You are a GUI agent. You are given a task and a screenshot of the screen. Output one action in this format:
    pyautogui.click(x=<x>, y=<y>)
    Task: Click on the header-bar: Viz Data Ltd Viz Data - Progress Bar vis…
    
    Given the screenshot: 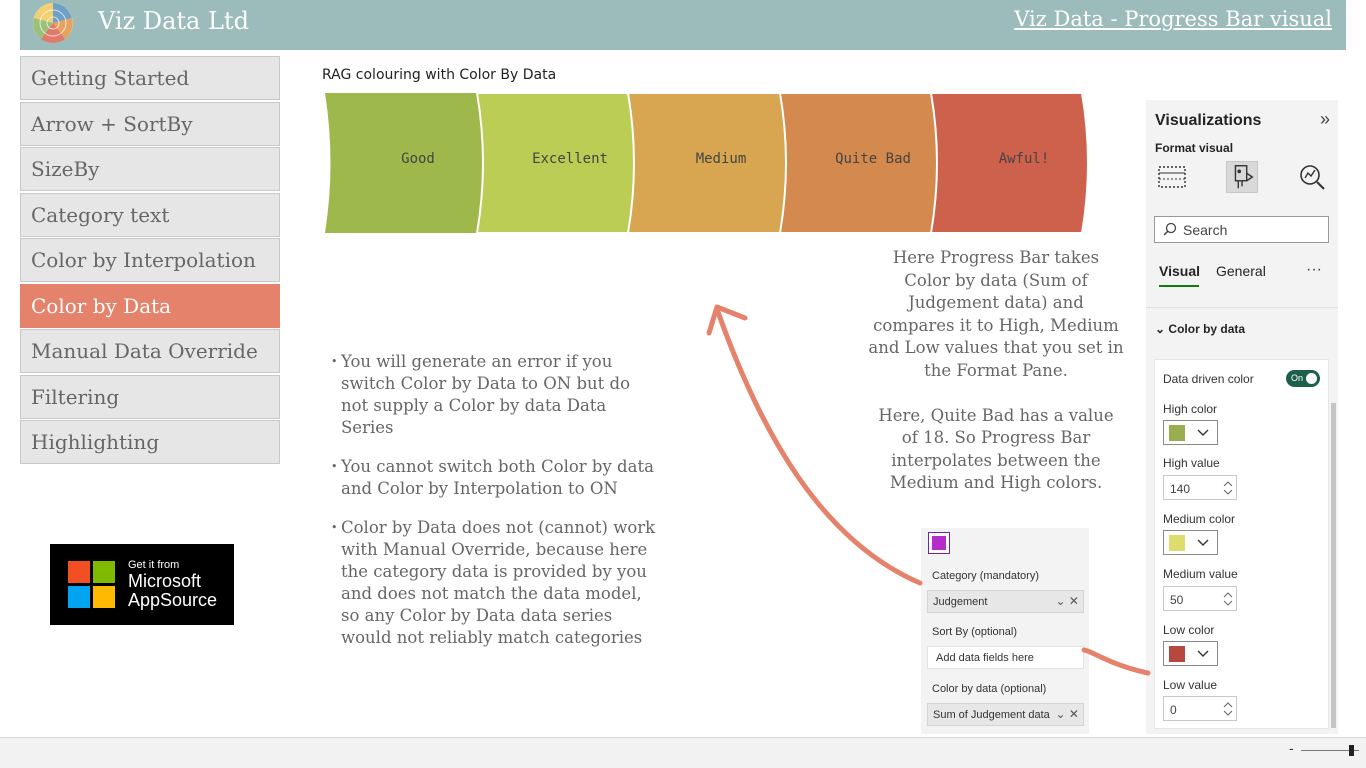 What is the action you would take?
    pyautogui.click(x=683, y=25)
    